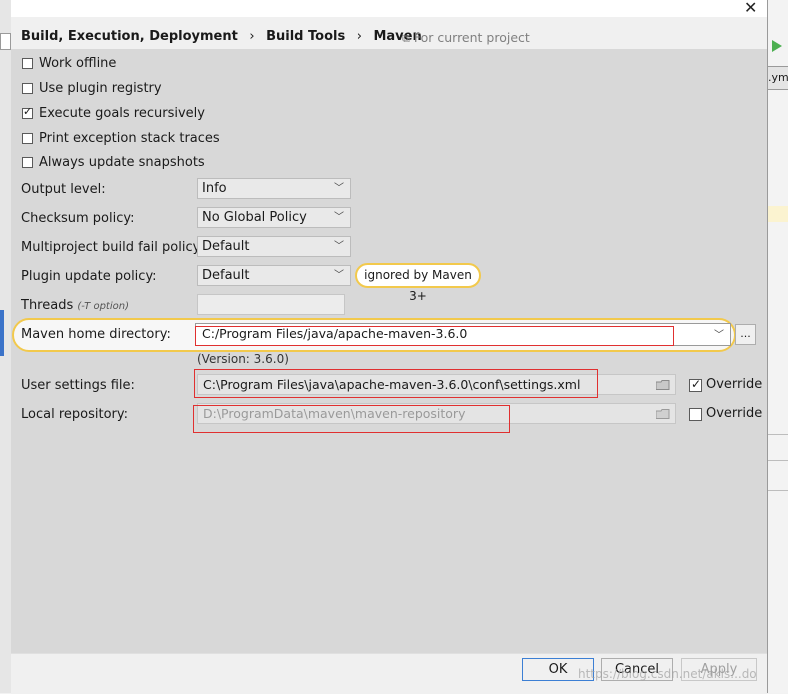 This screenshot has width=788, height=694. I want to click on tree-selection, so click(5, 41).